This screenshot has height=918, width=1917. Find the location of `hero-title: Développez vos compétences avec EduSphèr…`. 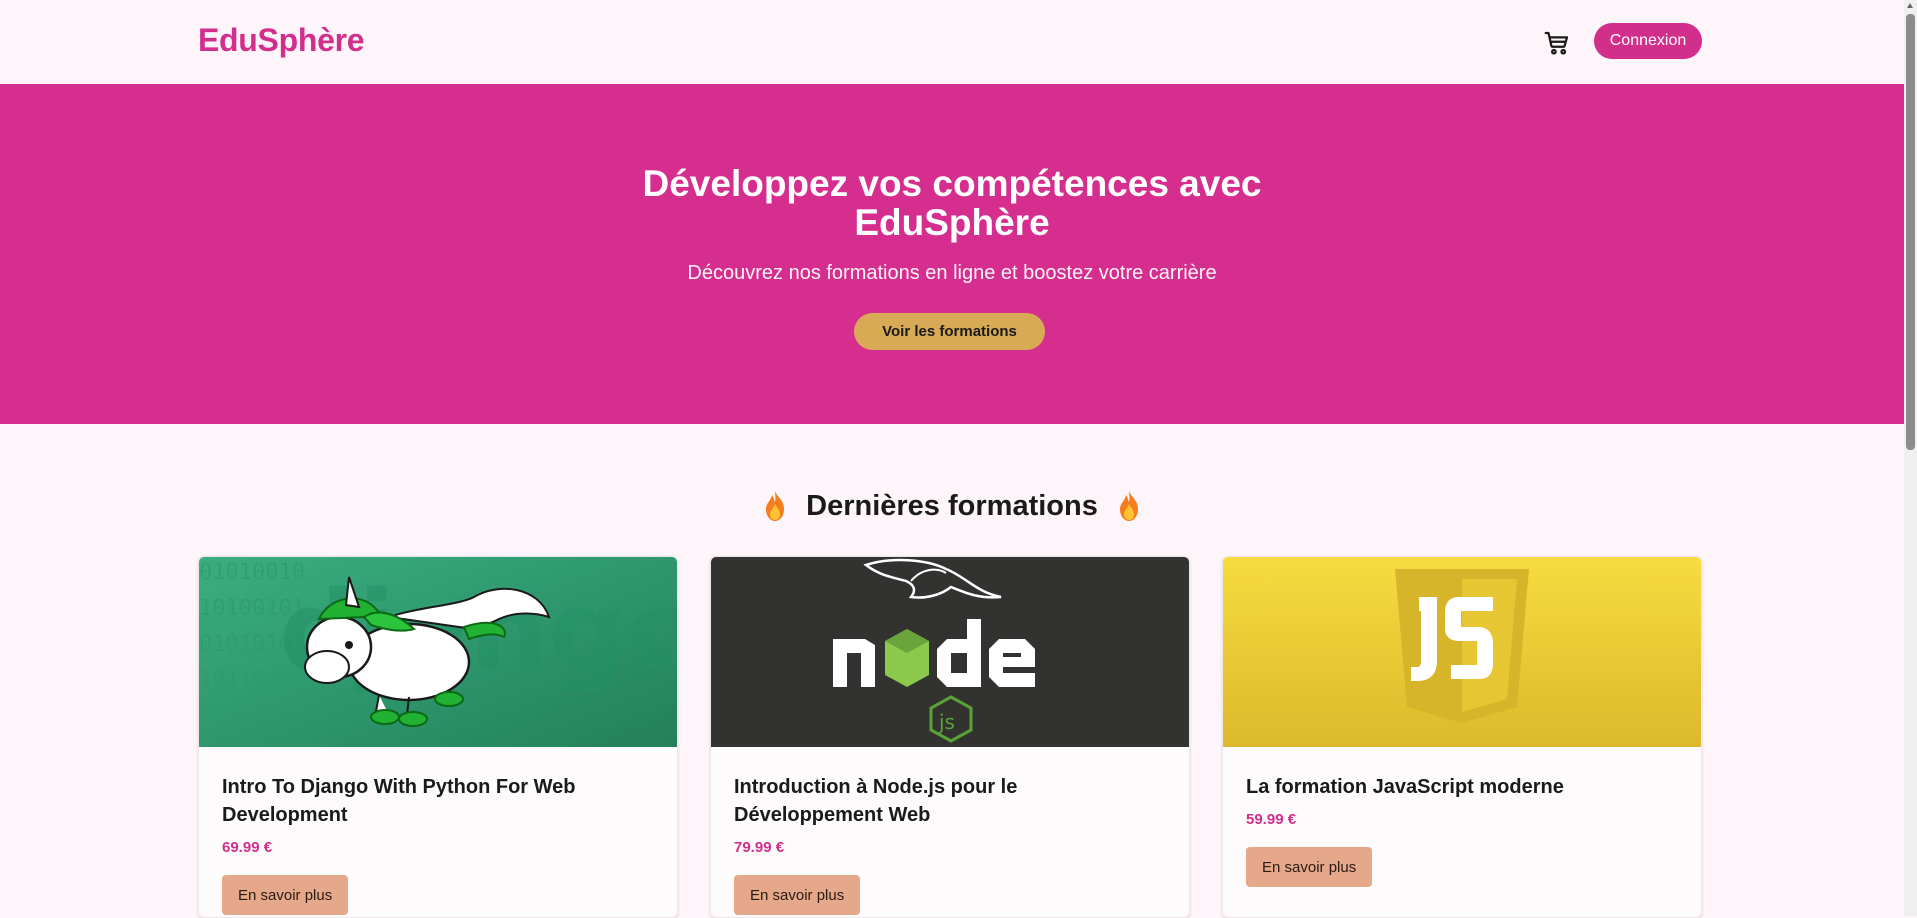

hero-title: Développez vos compétences avec EduSphèr… is located at coordinates (952, 203).